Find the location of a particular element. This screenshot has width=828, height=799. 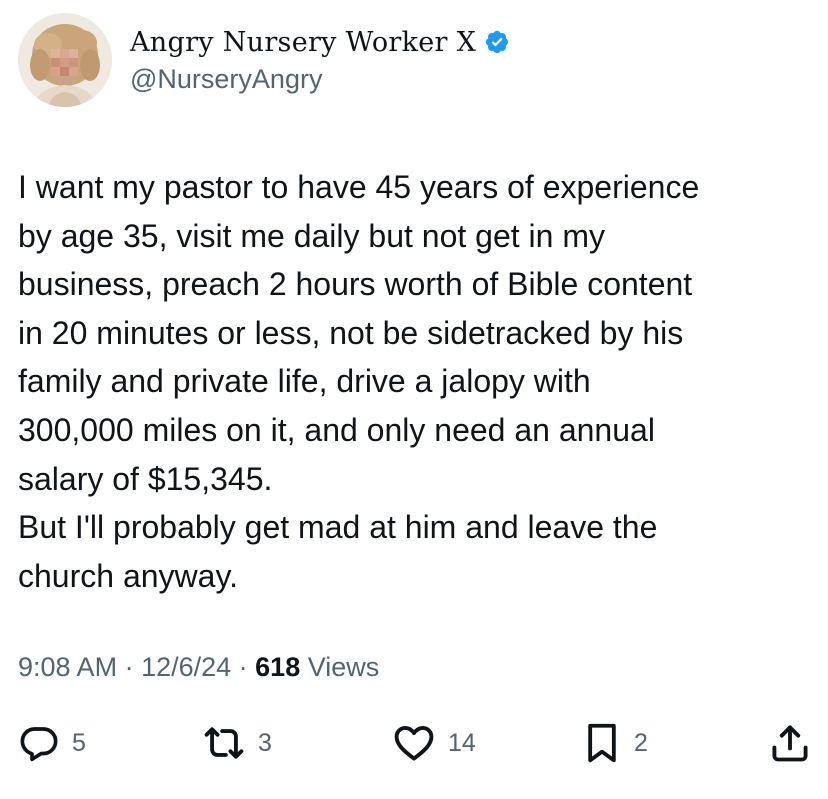

share-button is located at coordinates (790, 743).